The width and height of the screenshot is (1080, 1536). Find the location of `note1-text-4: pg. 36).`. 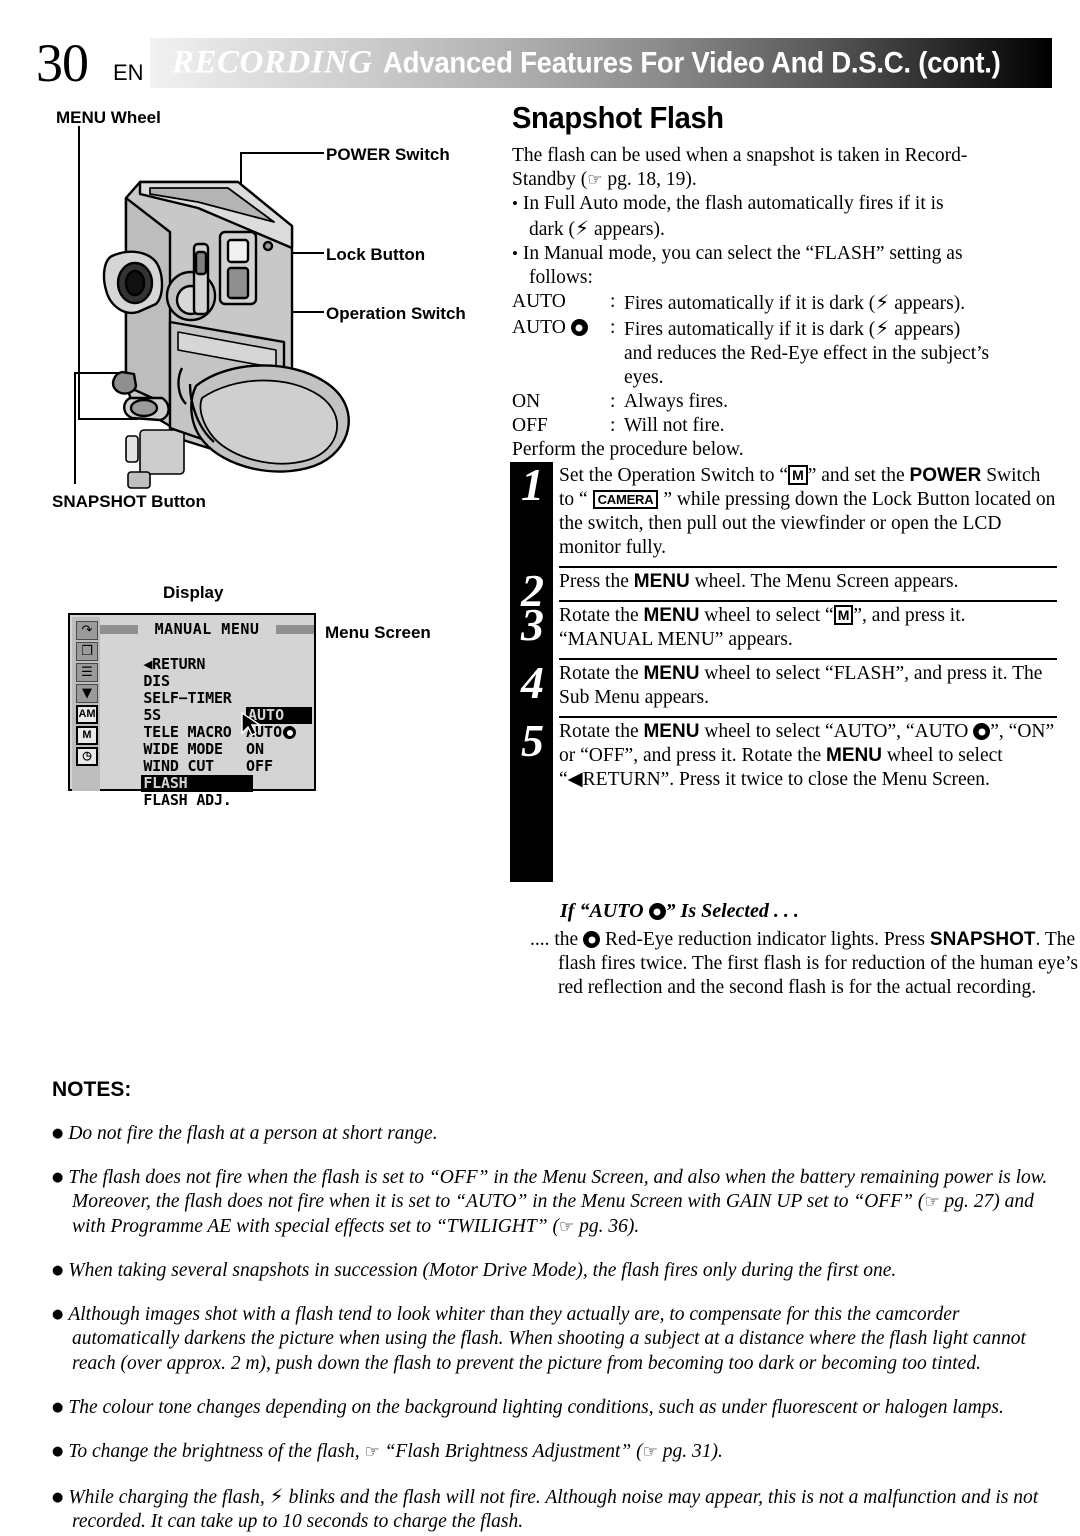

note1-text-4: pg. 36). is located at coordinates (607, 1226).